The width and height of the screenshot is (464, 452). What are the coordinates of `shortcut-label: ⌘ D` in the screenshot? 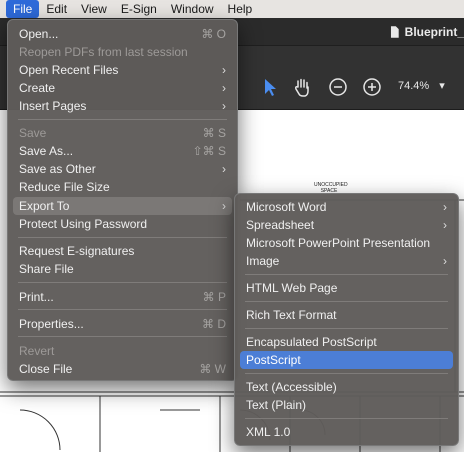 It's located at (214, 324).